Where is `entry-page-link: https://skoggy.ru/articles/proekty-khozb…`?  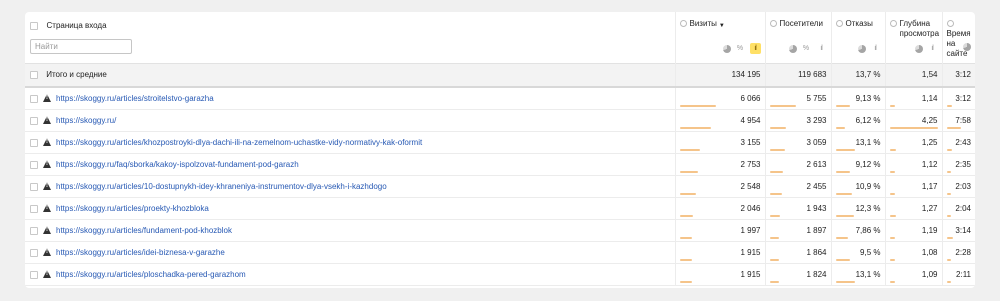 entry-page-link: https://skoggy.ru/articles/proekty-khozb… is located at coordinates (132, 208).